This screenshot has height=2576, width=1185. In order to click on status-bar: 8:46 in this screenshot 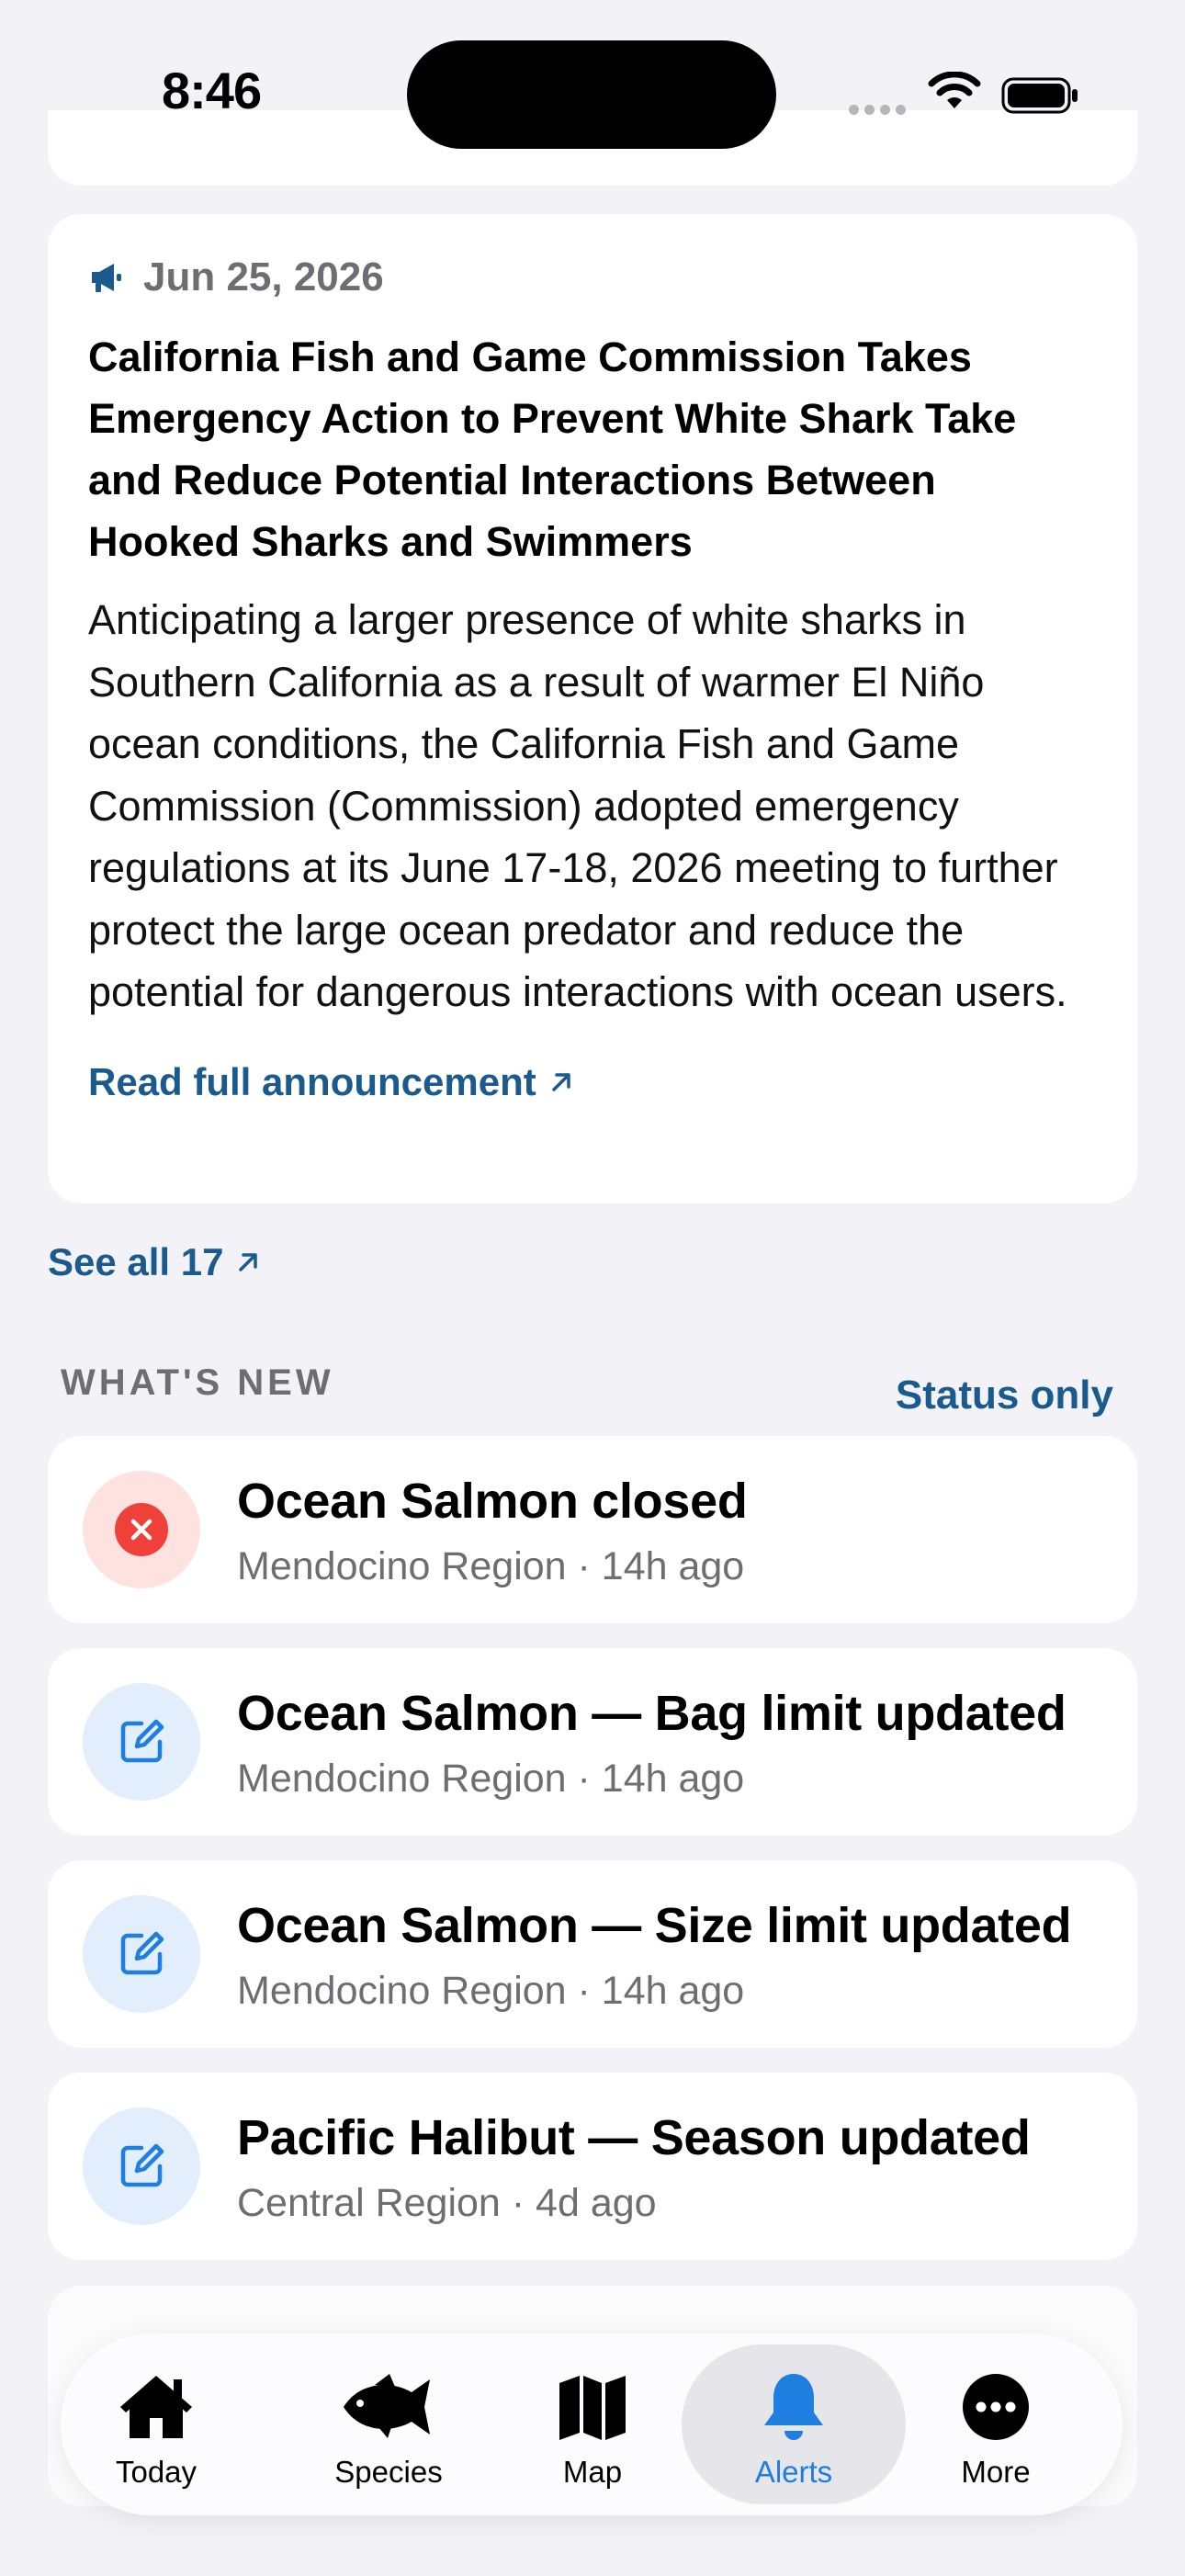, I will do `click(592, 92)`.